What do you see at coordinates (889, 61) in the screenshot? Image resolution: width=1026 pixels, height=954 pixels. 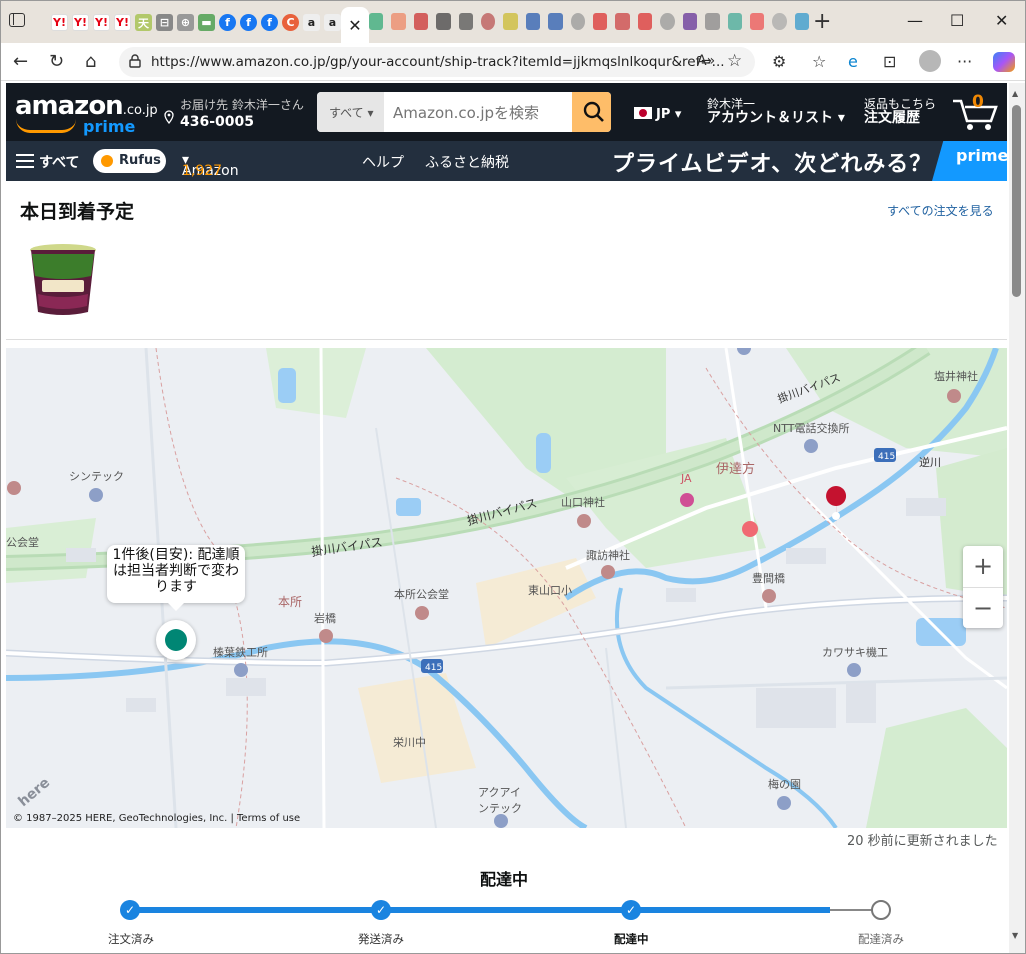 I see `screenshot-icon: ⊡` at bounding box center [889, 61].